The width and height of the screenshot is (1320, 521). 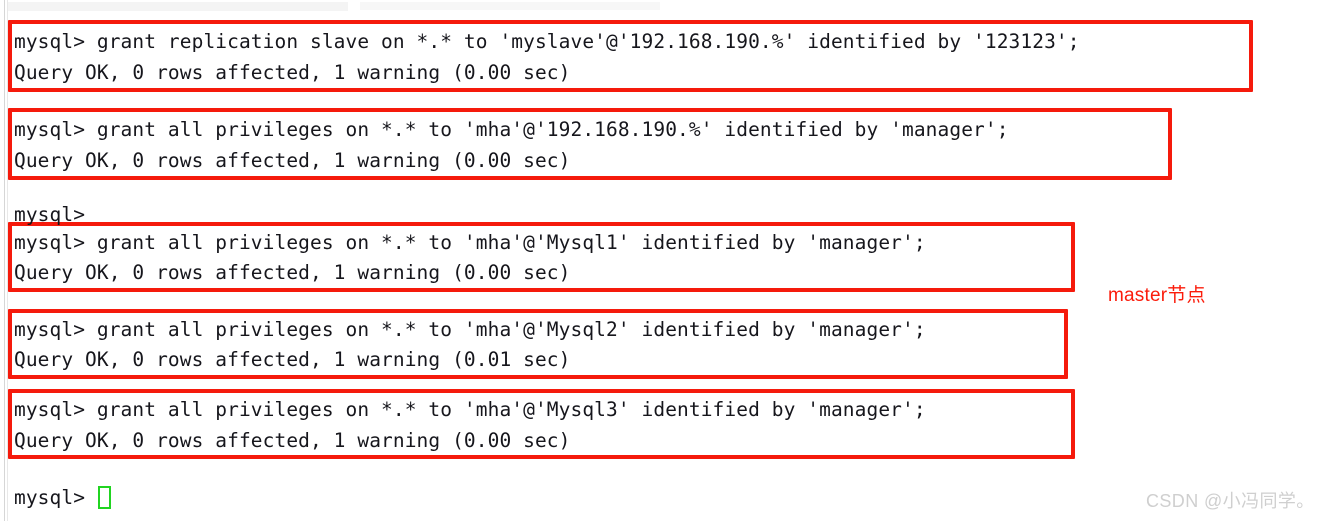 I want to click on terminal-line-prompt-idle: mysql>, so click(x=50, y=214).